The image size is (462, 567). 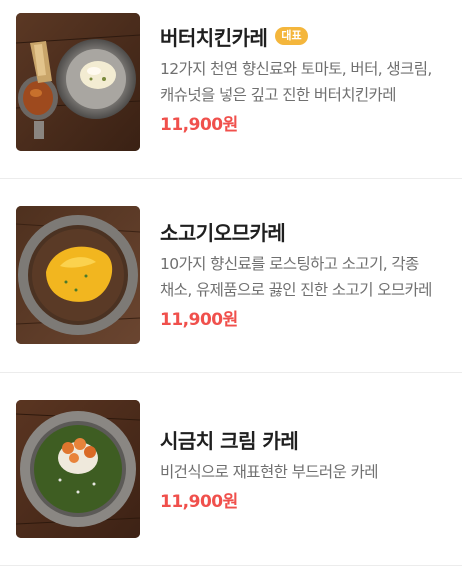 I want to click on beef-omelette-curry-photo, so click(x=78, y=275).